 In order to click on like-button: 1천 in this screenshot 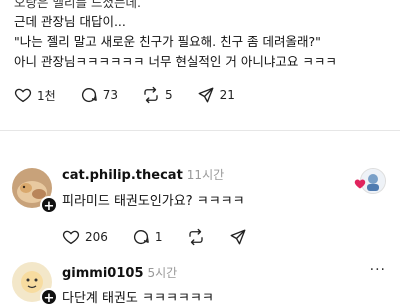, I will do `click(35, 95)`.